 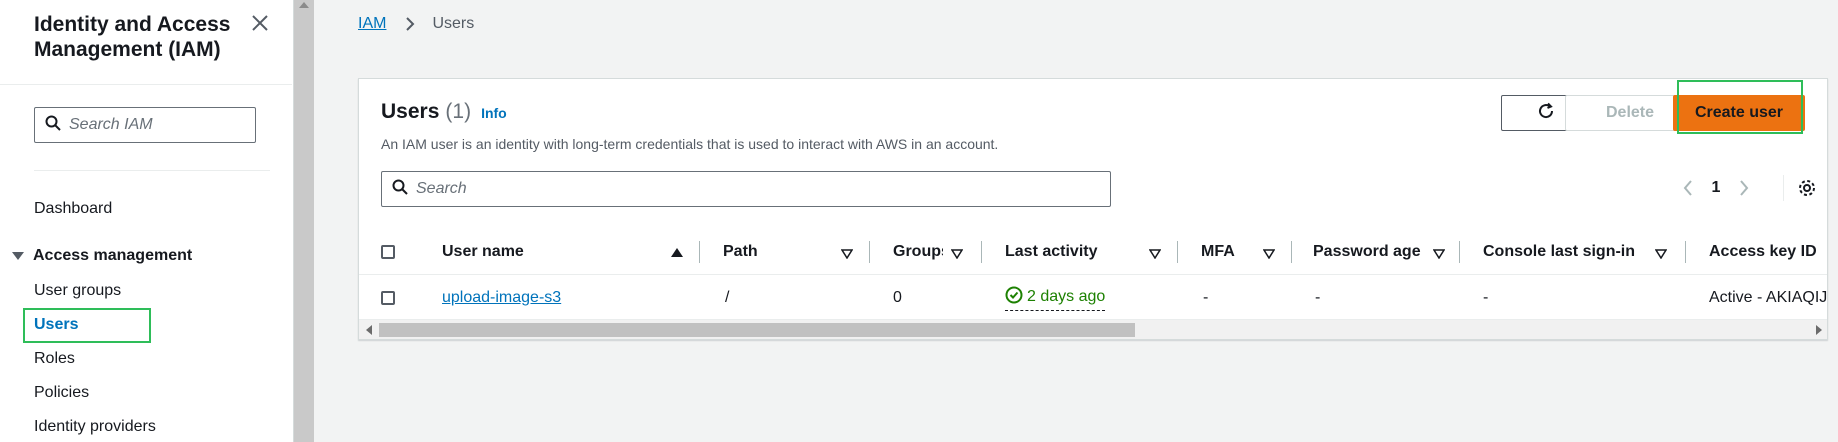 I want to click on pagination: 1, so click(x=1747, y=188).